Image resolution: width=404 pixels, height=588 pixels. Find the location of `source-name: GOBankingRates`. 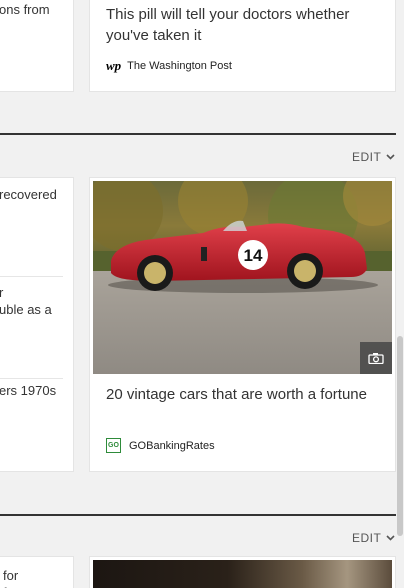

source-name: GOBankingRates is located at coordinates (172, 445).